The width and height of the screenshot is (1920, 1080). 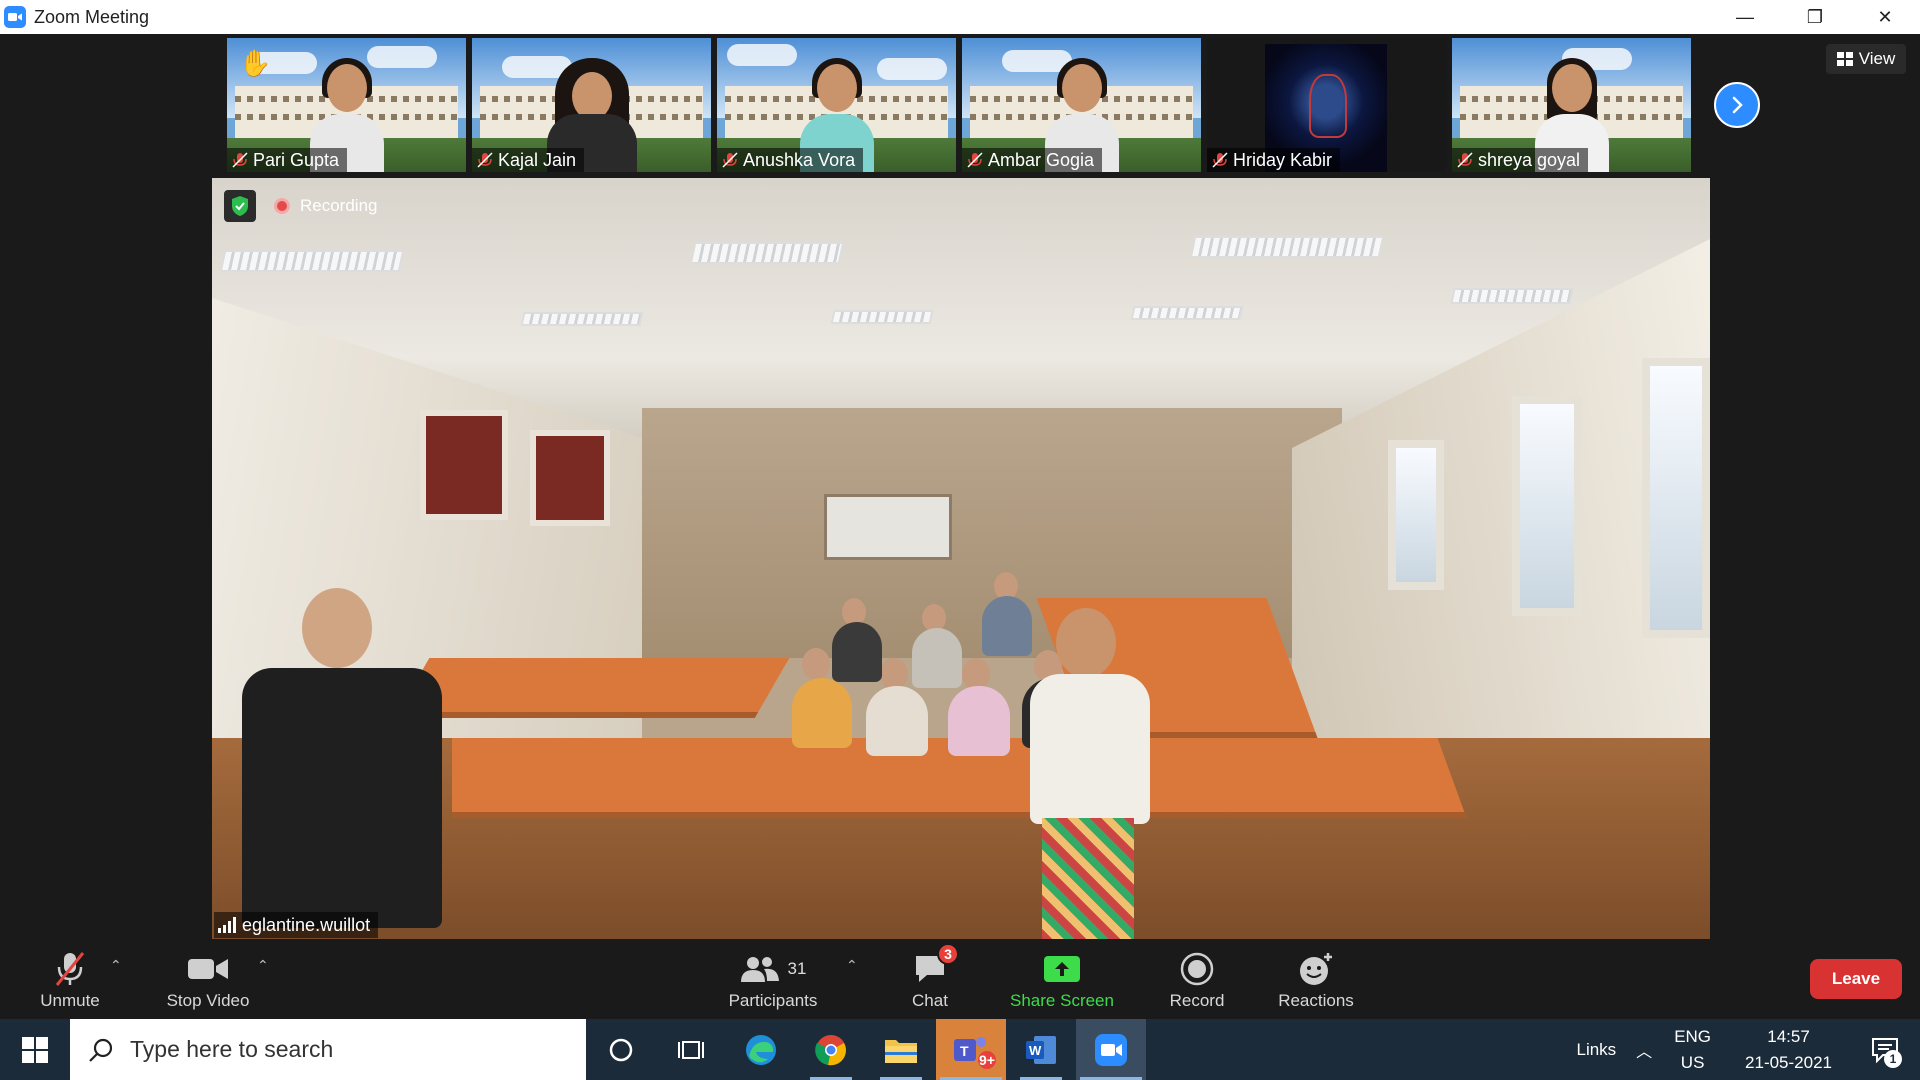 I want to click on participants-button: 31 Participants, so click(x=773, y=979).